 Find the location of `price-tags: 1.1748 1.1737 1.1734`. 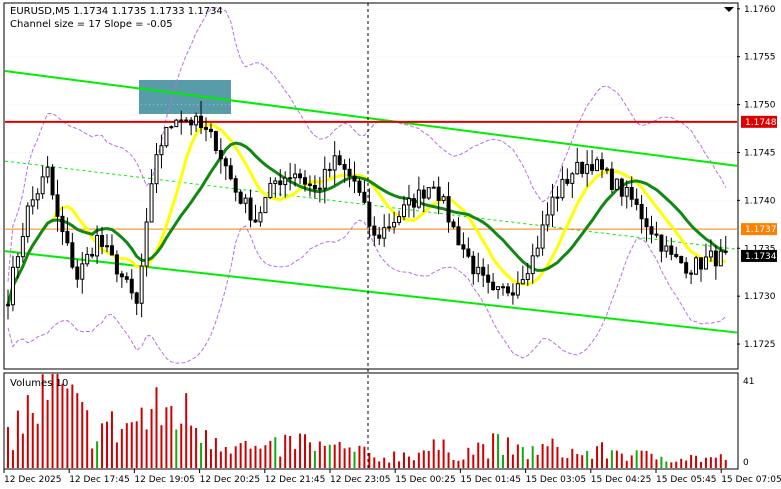

price-tags: 1.1748 1.1737 1.1734 is located at coordinates (759, 188).